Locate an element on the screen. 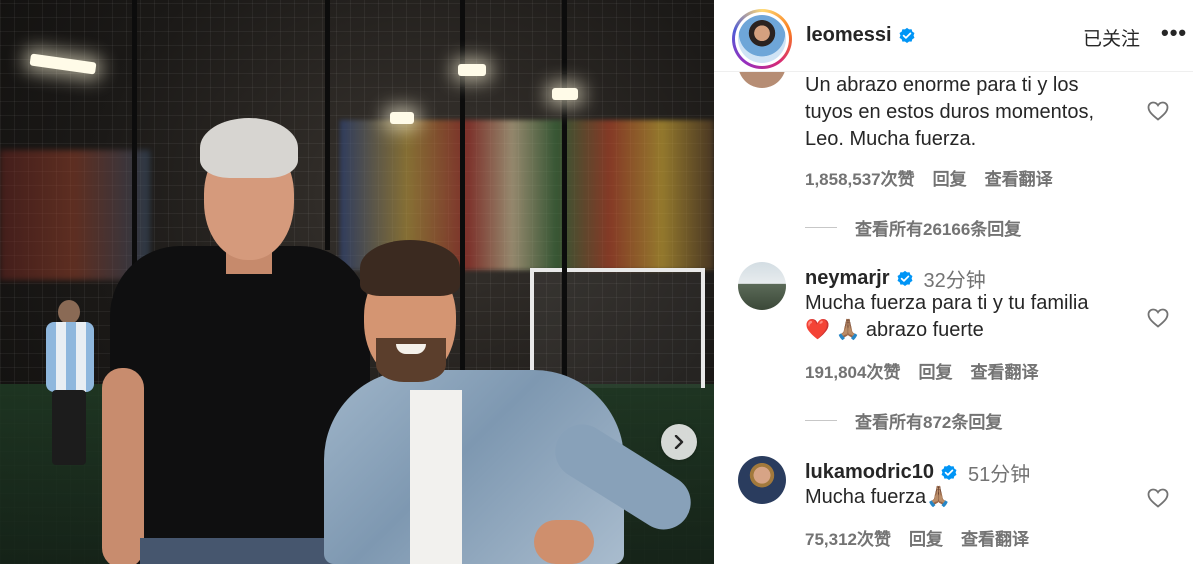  next-image-button is located at coordinates (679, 442).